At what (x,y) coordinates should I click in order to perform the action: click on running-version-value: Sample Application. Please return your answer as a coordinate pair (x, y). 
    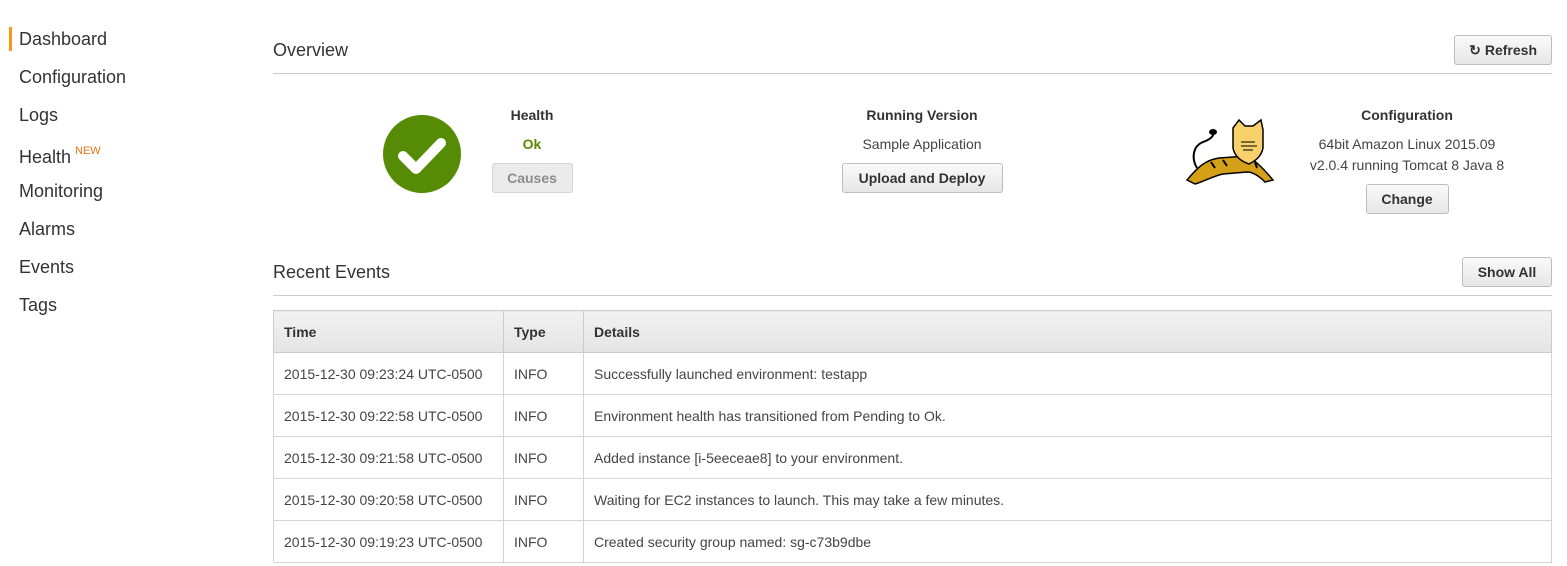
    Looking at the image, I should click on (922, 144).